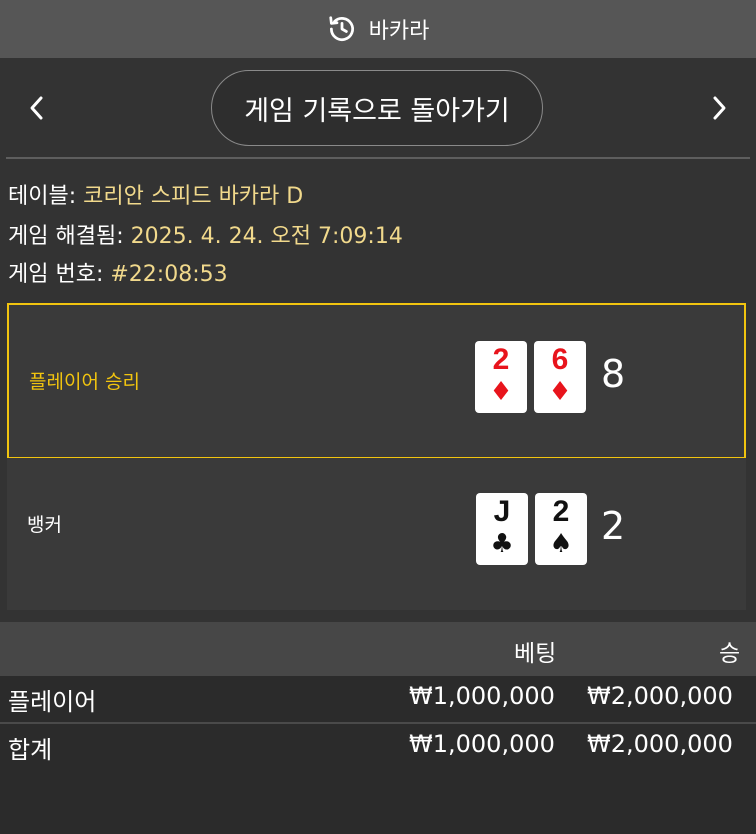  What do you see at coordinates (660, 696) in the screenshot?
I see `win-amount: ₩2,000,000` at bounding box center [660, 696].